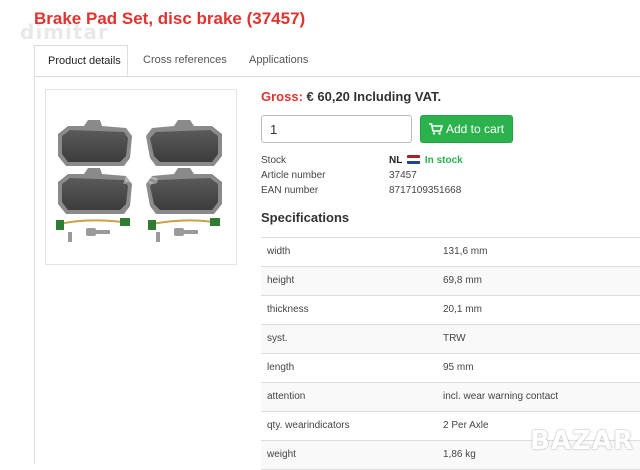 This screenshot has width=640, height=470. Describe the element at coordinates (374, 96) in the screenshot. I see `price-value: € 60,20 Including VAT.` at that location.